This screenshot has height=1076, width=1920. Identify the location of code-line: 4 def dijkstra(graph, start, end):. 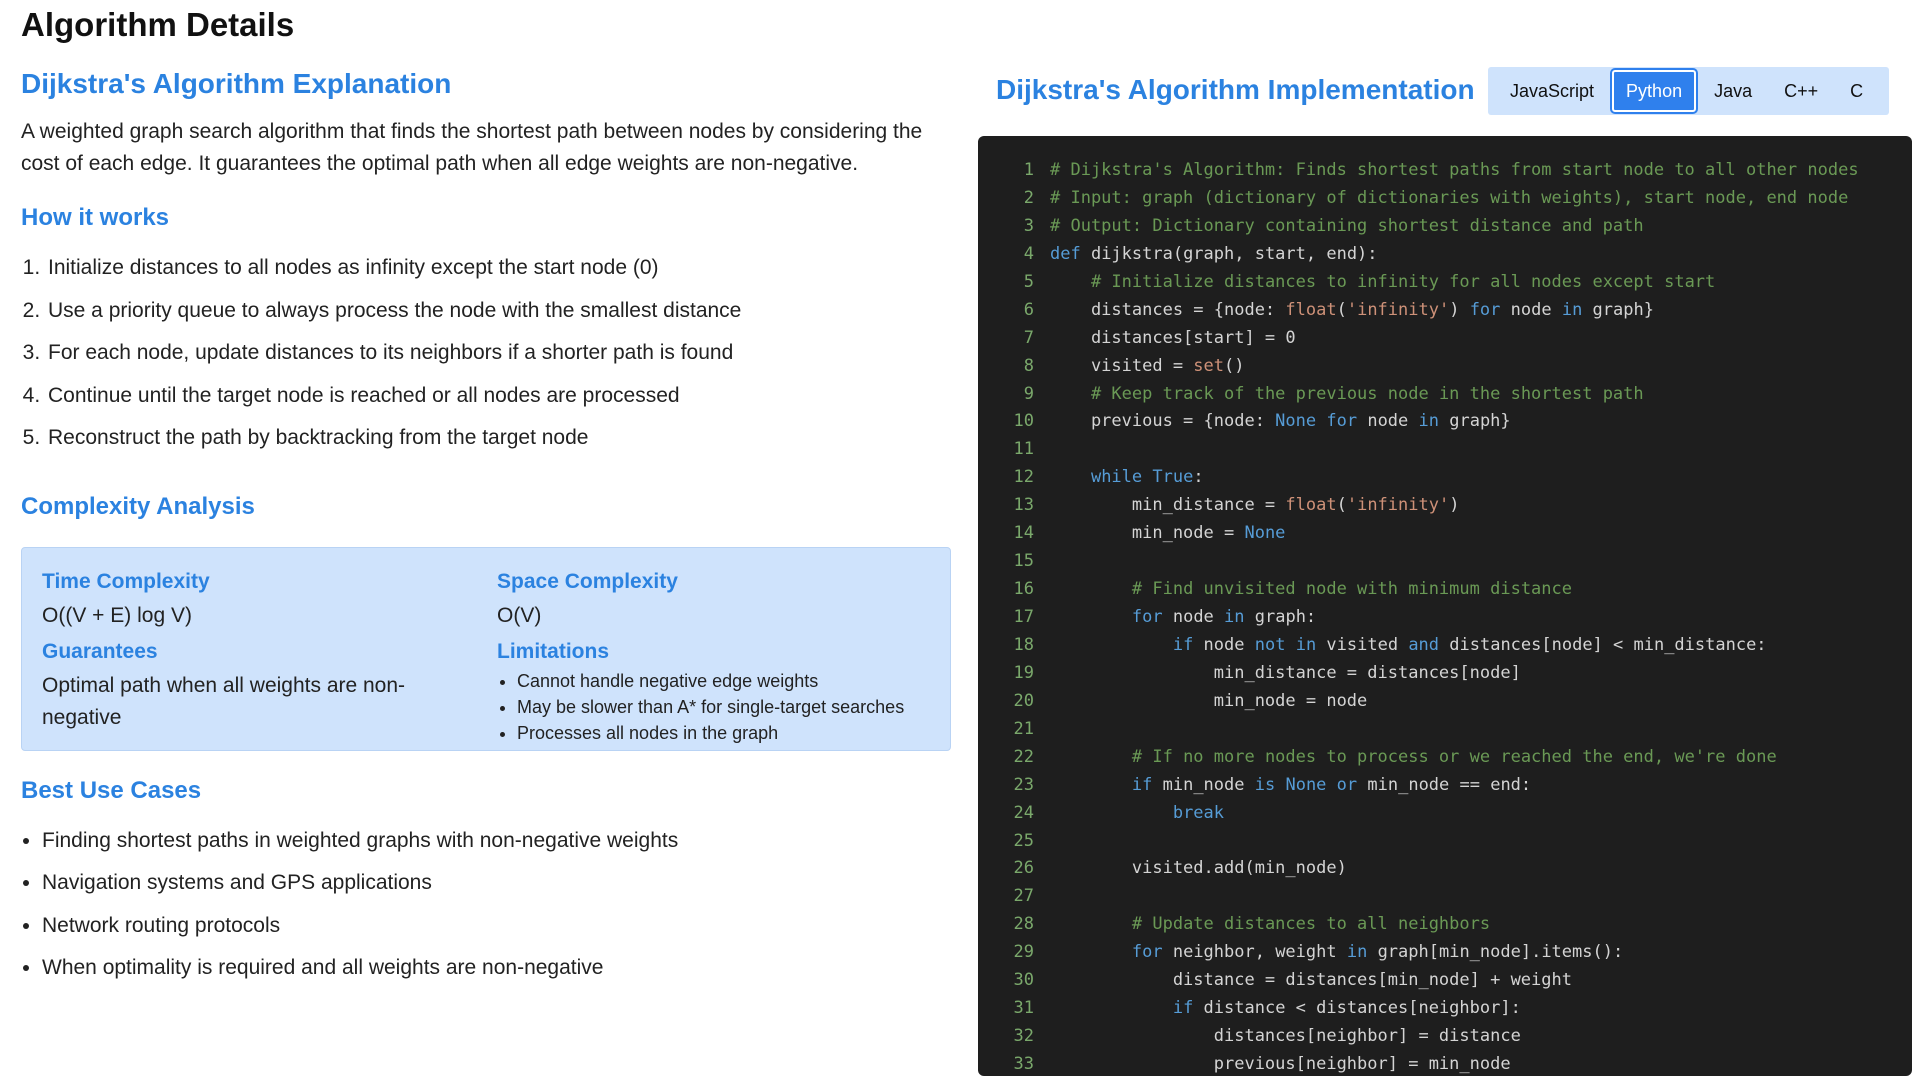
(1445, 255).